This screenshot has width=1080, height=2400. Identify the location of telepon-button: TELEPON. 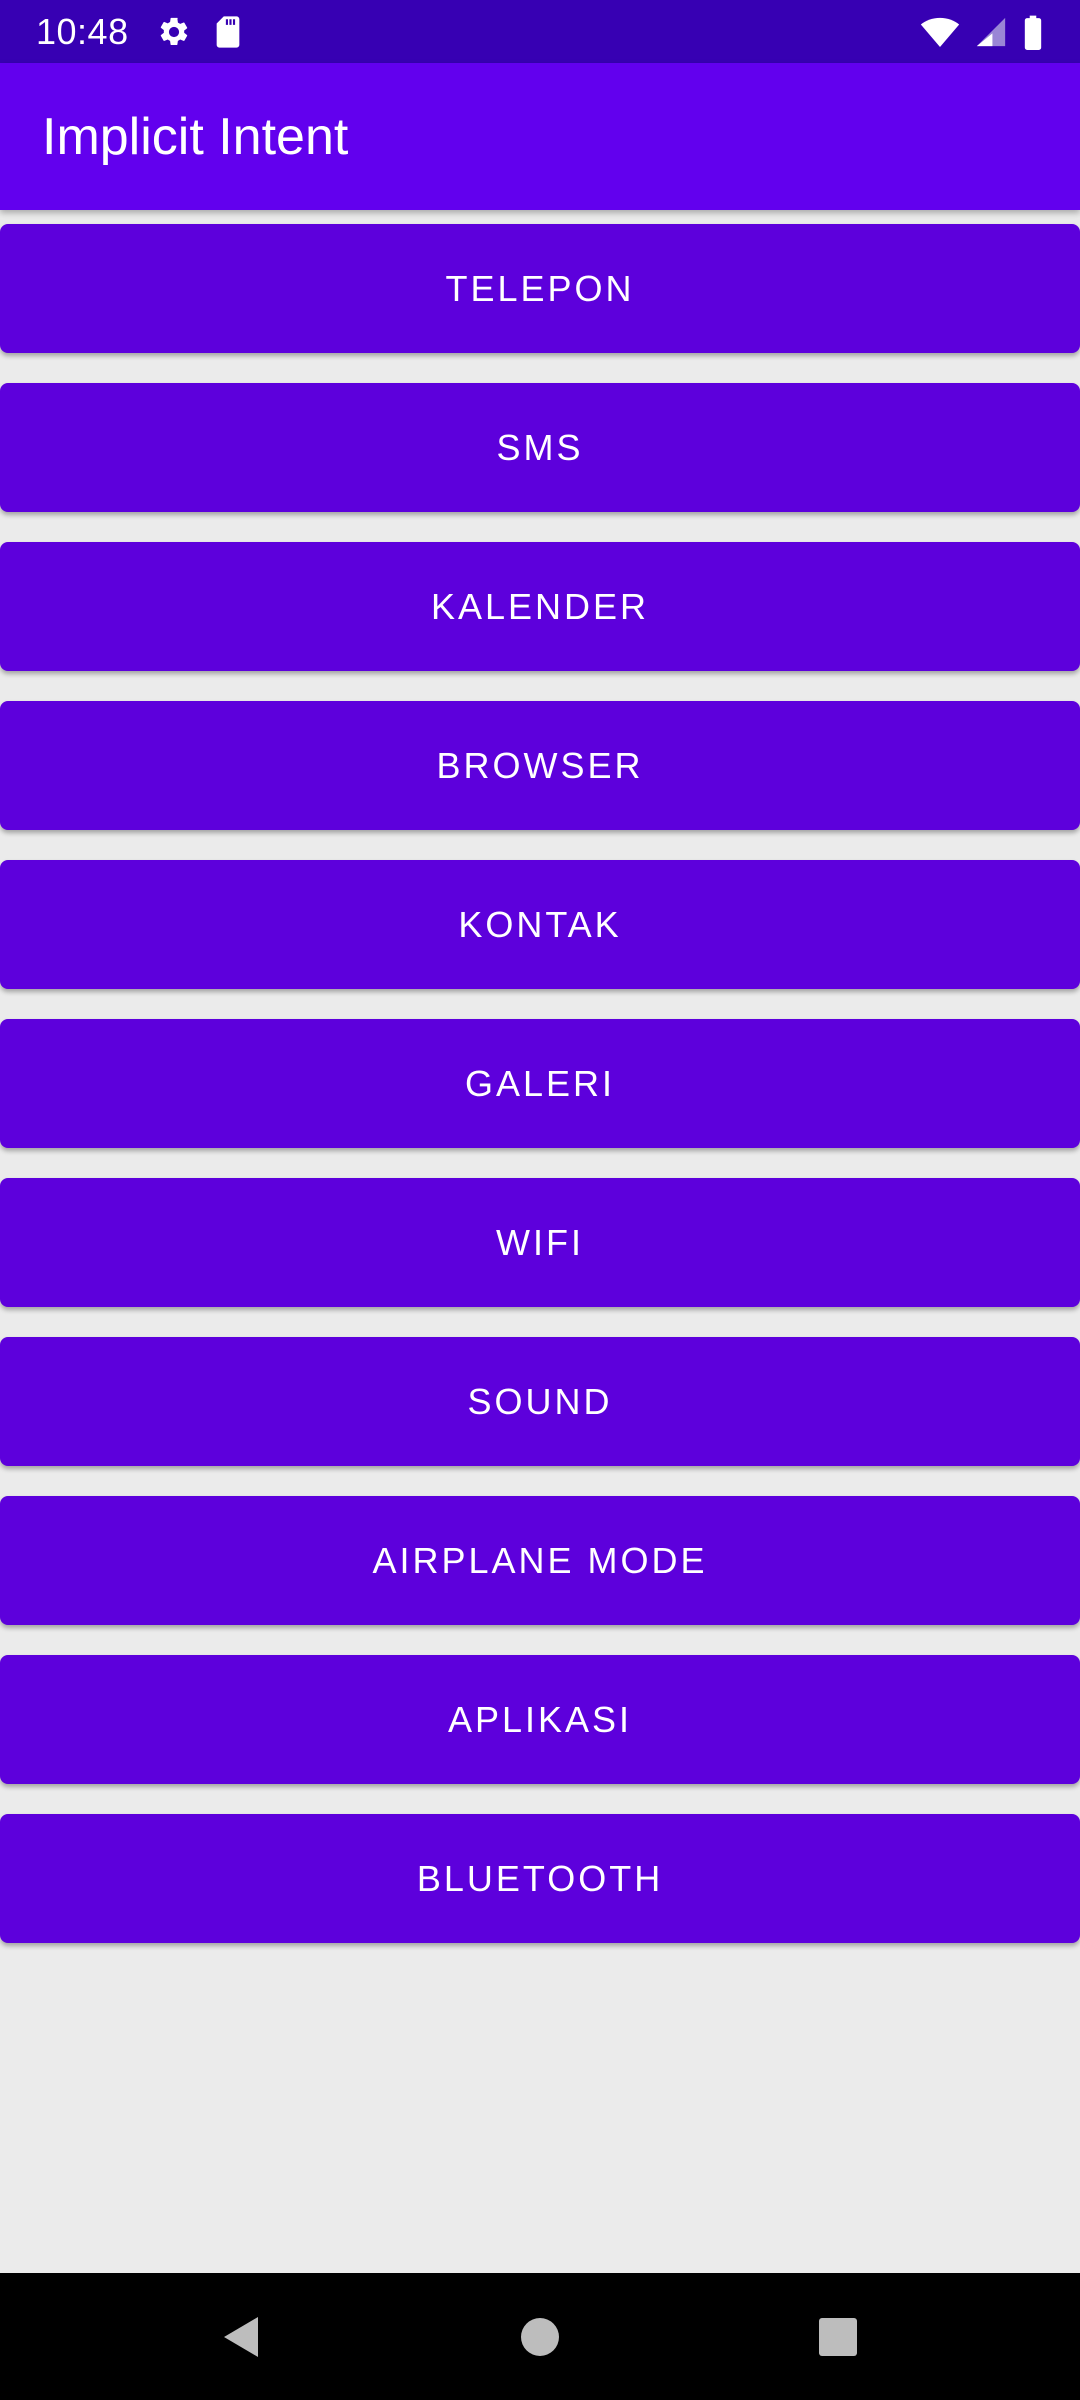
(540, 288).